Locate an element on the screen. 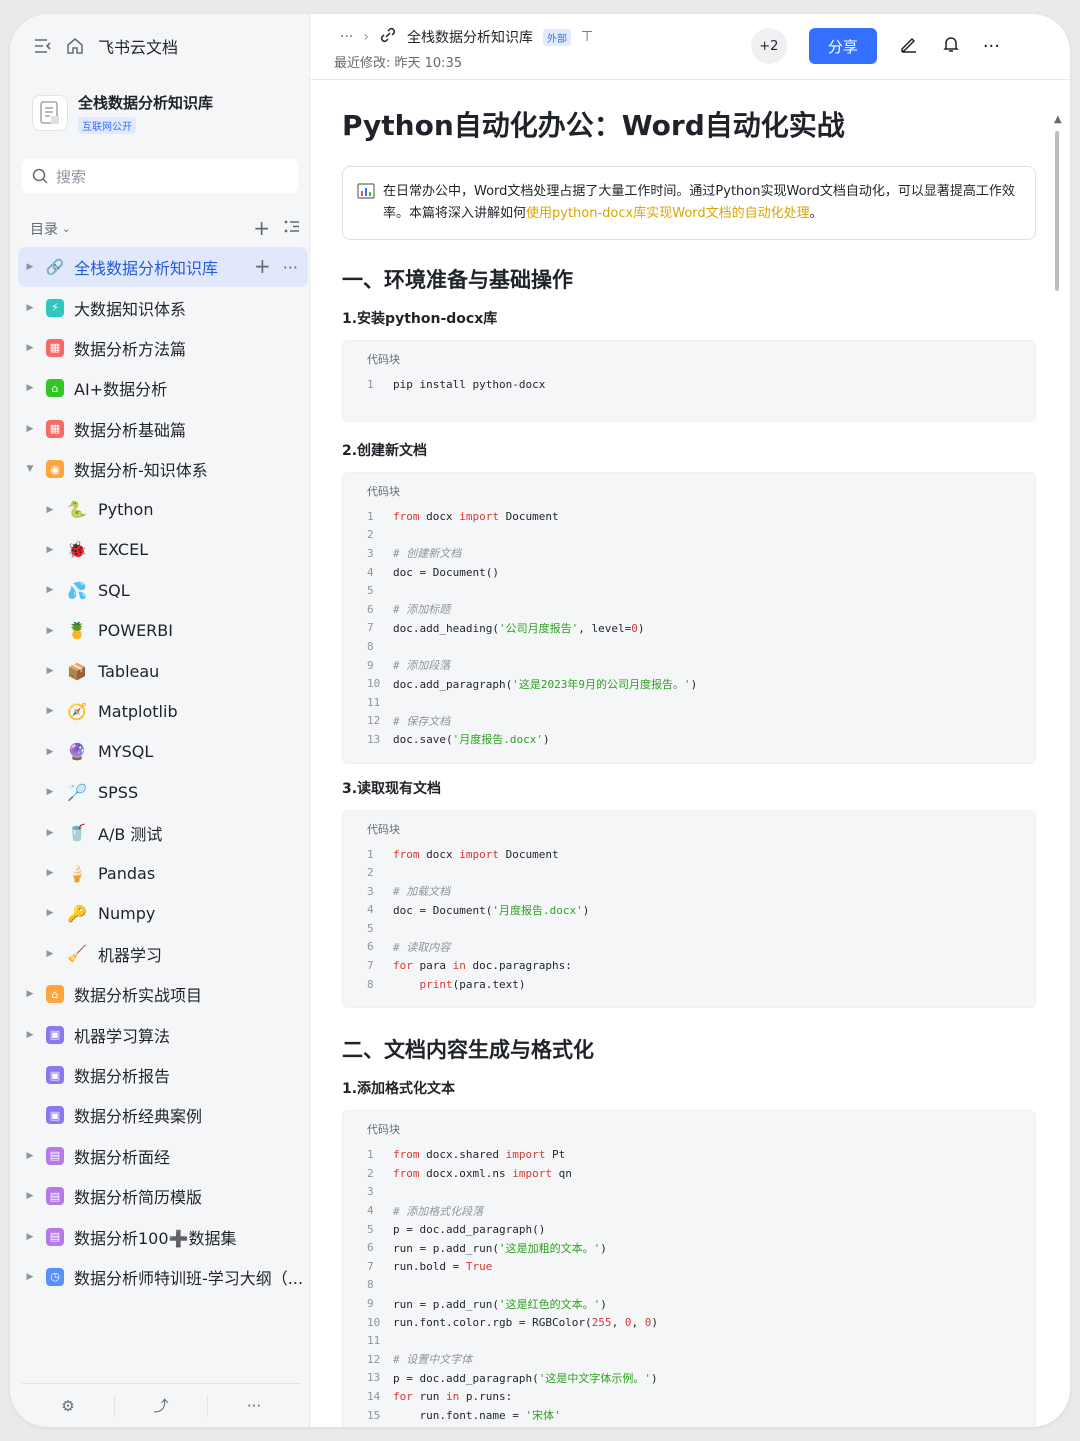 The height and width of the screenshot is (1441, 1080). sidebar-item: ▶ ⌂ 数据分析实战项目 is located at coordinates (164, 994).